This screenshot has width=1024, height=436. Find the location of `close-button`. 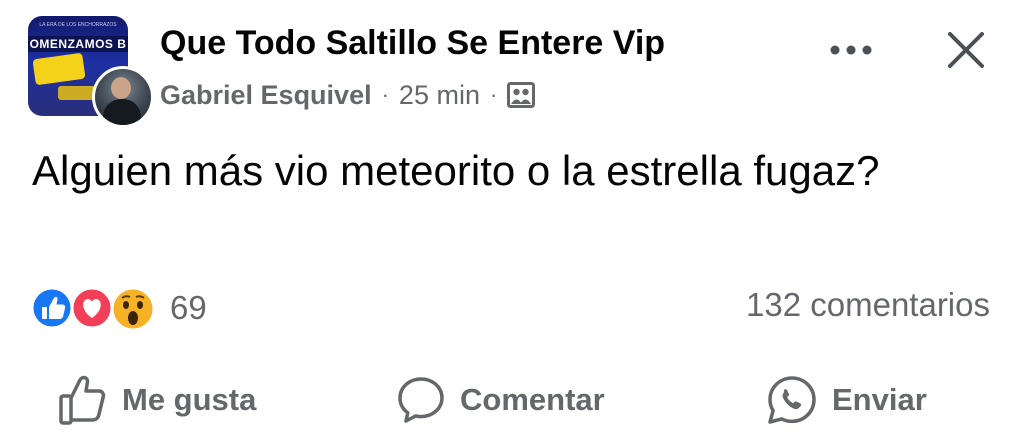

close-button is located at coordinates (966, 50).